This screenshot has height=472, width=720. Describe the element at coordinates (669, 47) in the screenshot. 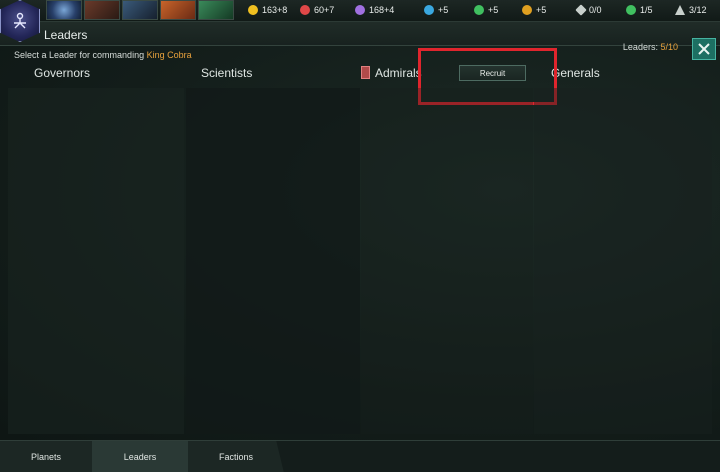

I see `leaders-count-value: 5/10` at that location.